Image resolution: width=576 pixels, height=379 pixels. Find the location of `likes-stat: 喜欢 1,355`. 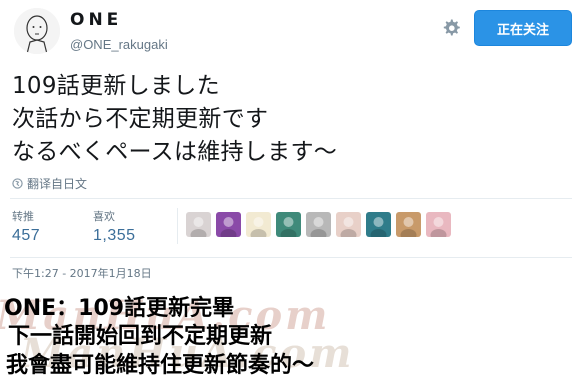

likes-stat: 喜欢 1,355 is located at coordinates (114, 226).